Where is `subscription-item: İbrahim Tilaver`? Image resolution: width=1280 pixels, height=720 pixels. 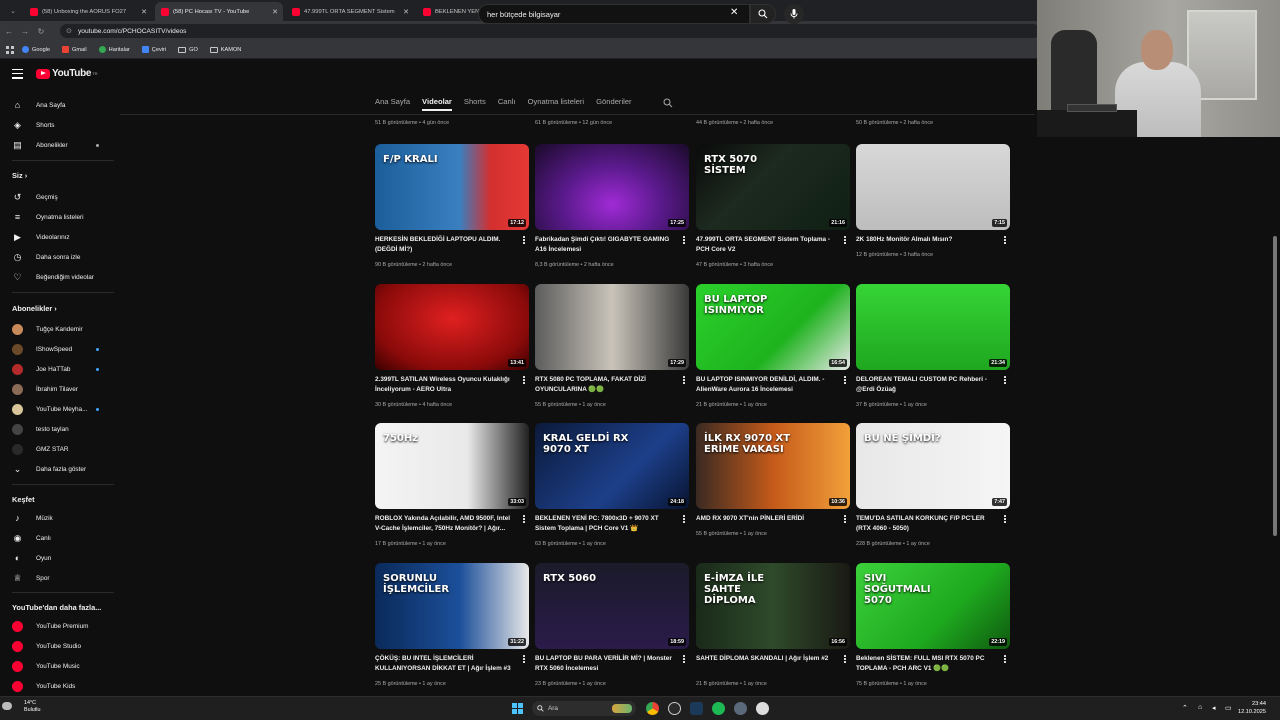
subscription-item: İbrahim Tilaver is located at coordinates (59, 389).